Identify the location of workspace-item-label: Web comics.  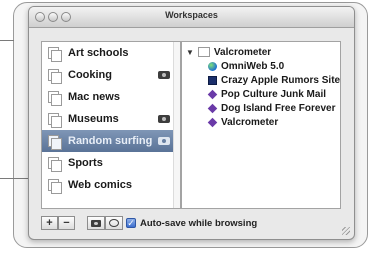
(100, 185).